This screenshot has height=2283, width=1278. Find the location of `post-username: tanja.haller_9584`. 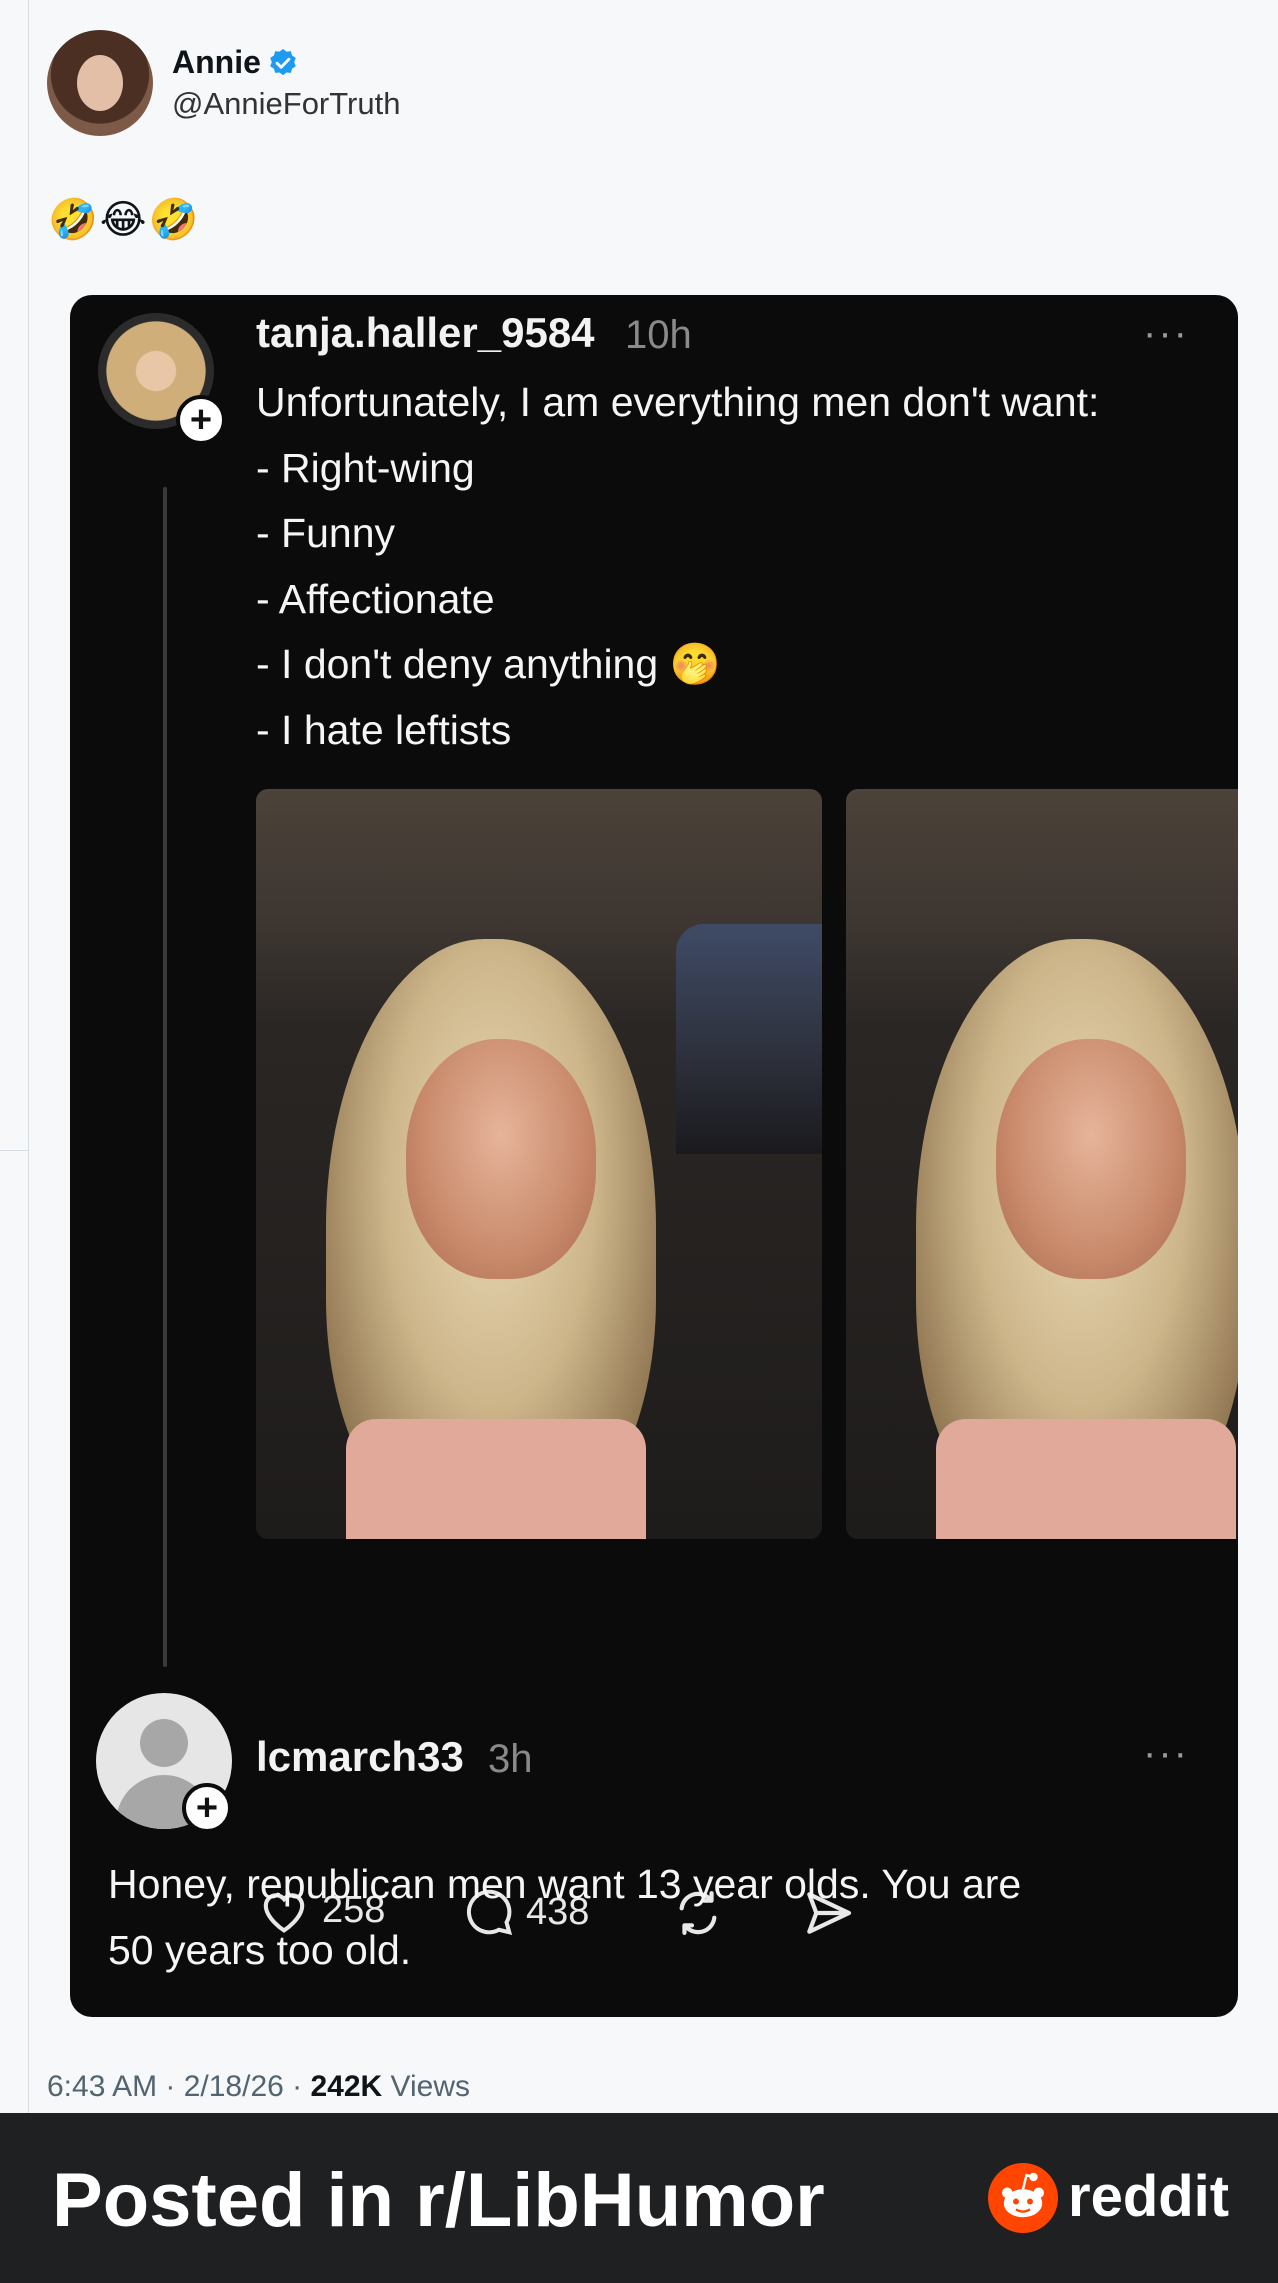

post-username: tanja.haller_9584 is located at coordinates (425, 332).